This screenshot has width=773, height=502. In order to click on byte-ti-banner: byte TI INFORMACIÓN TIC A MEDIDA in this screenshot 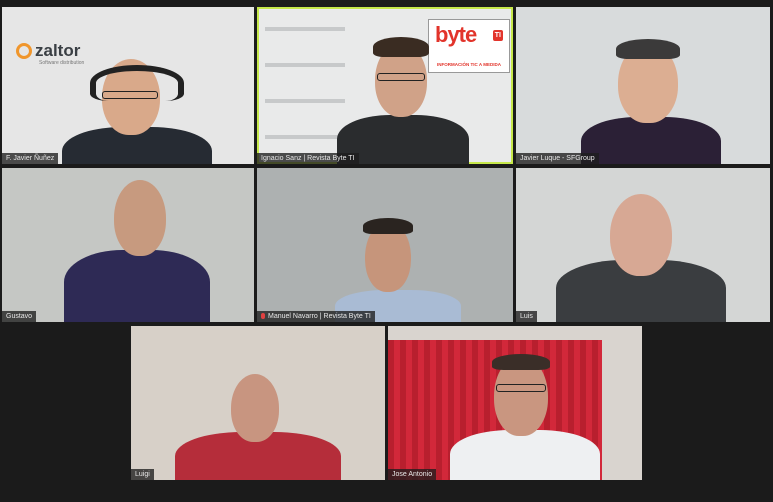, I will do `click(469, 46)`.